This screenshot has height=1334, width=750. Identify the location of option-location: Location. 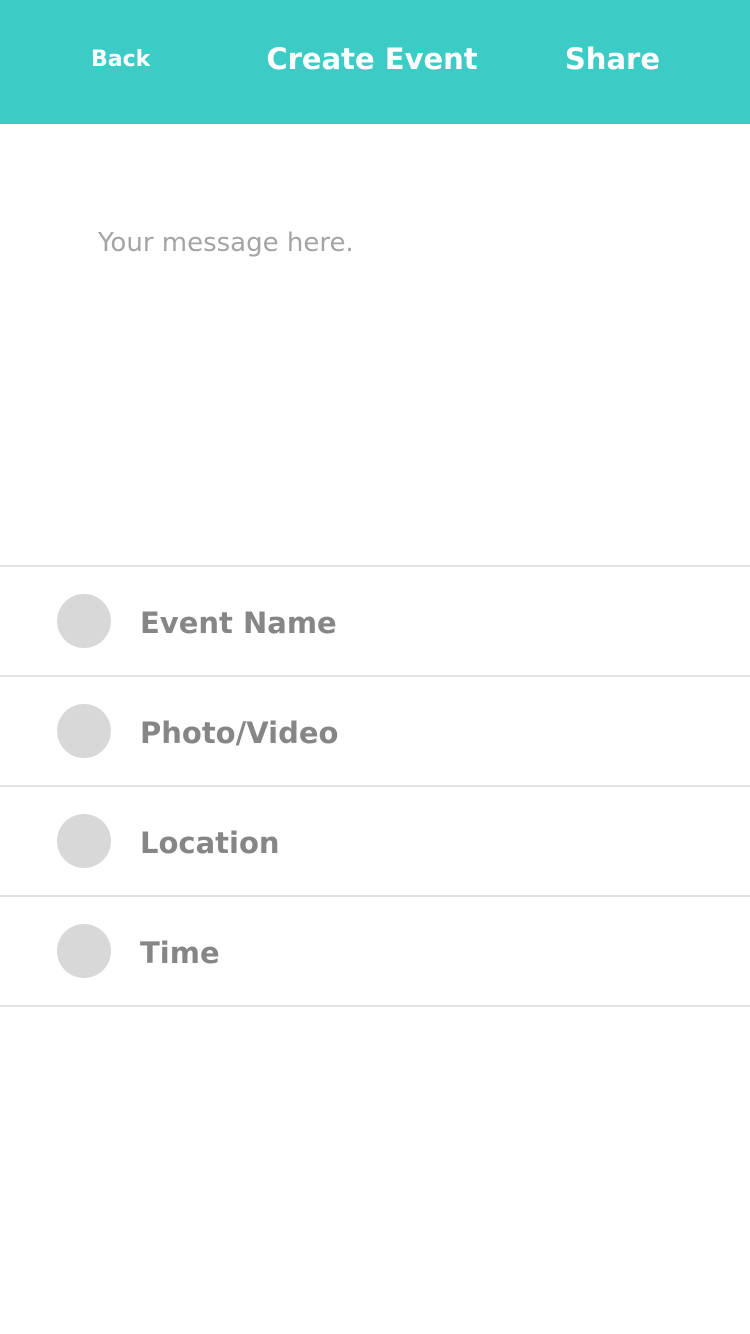
(375, 842).